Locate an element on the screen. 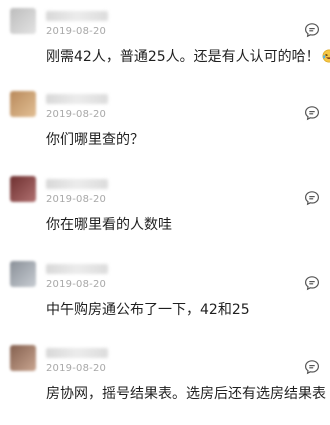 The height and width of the screenshot is (425, 330). comment-text: 房协网，摇号结果表。选房后还有选房结果表 is located at coordinates (186, 394).